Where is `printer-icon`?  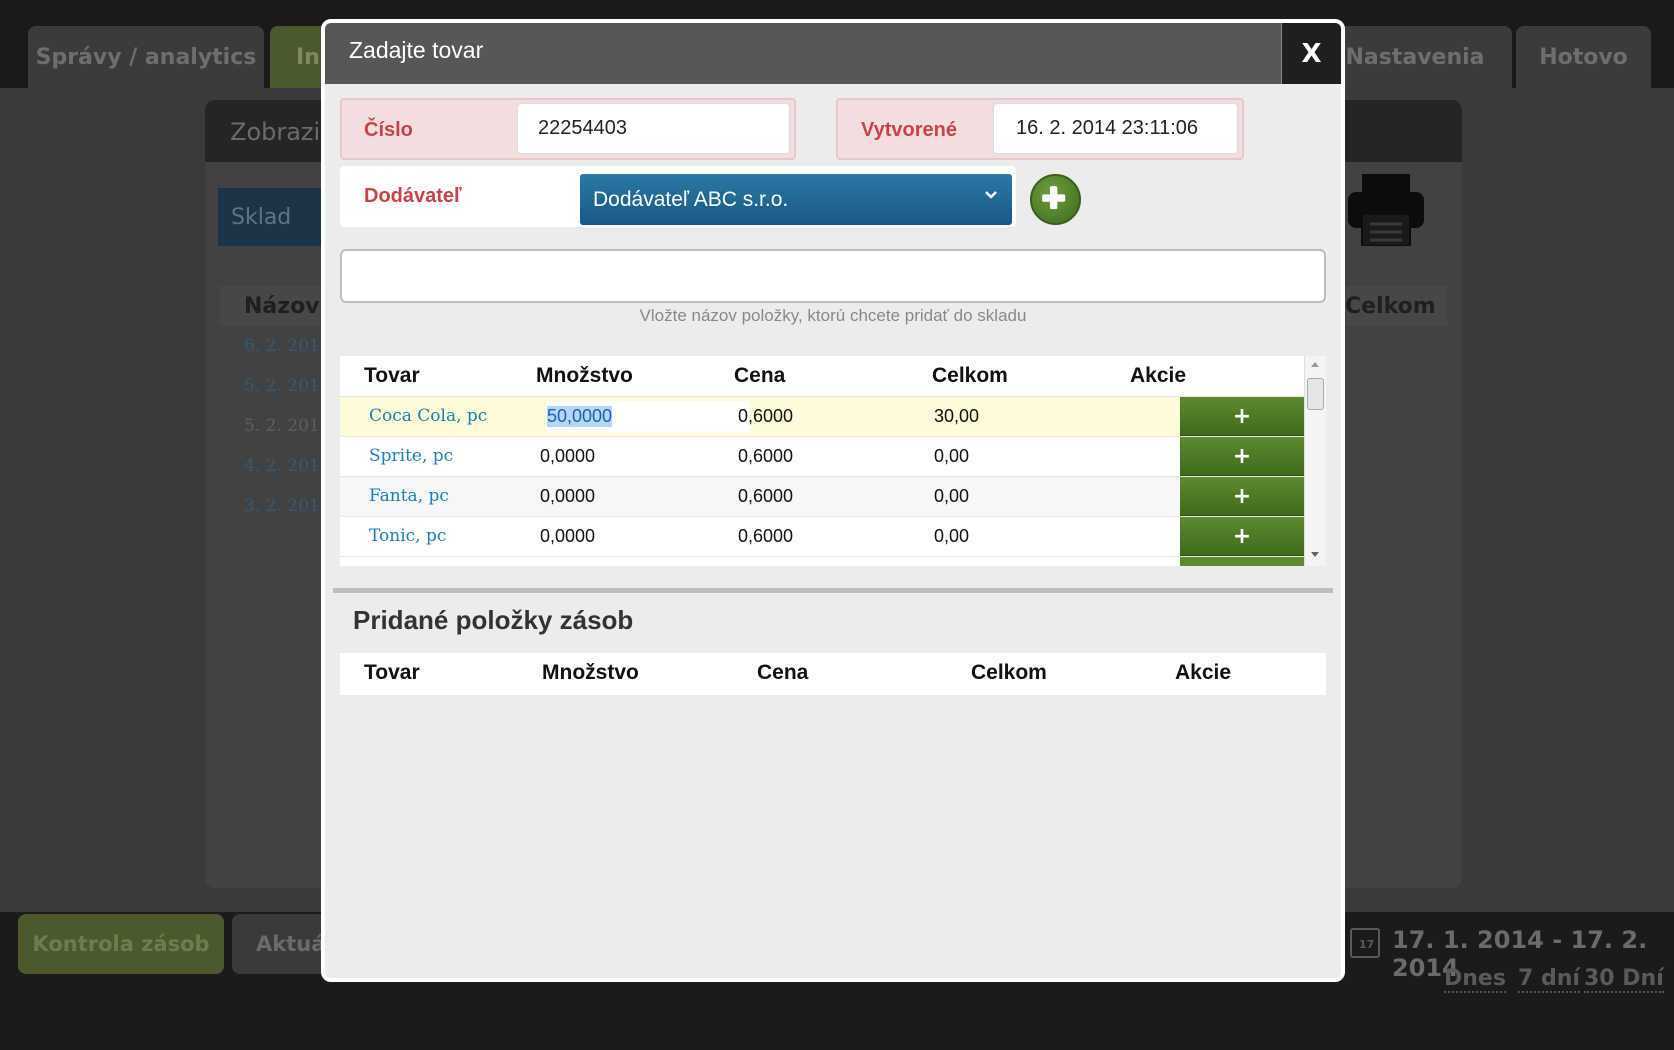
printer-icon is located at coordinates (1386, 210).